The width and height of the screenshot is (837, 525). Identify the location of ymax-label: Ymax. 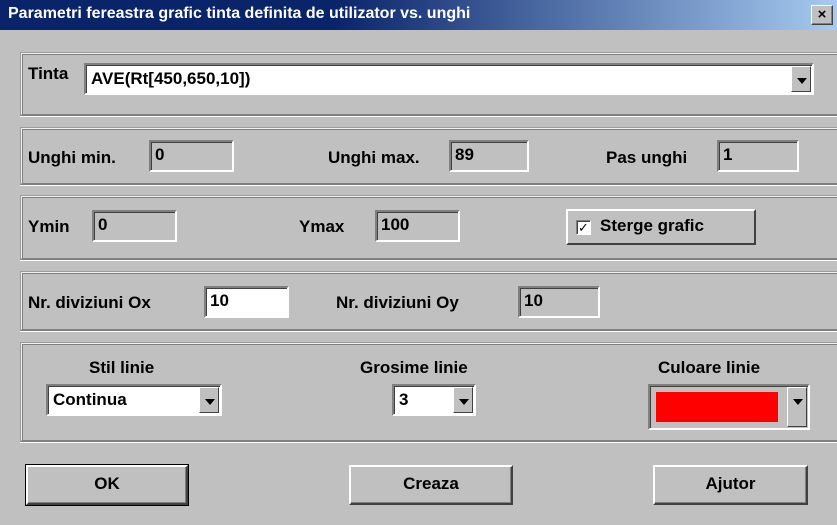
(322, 226).